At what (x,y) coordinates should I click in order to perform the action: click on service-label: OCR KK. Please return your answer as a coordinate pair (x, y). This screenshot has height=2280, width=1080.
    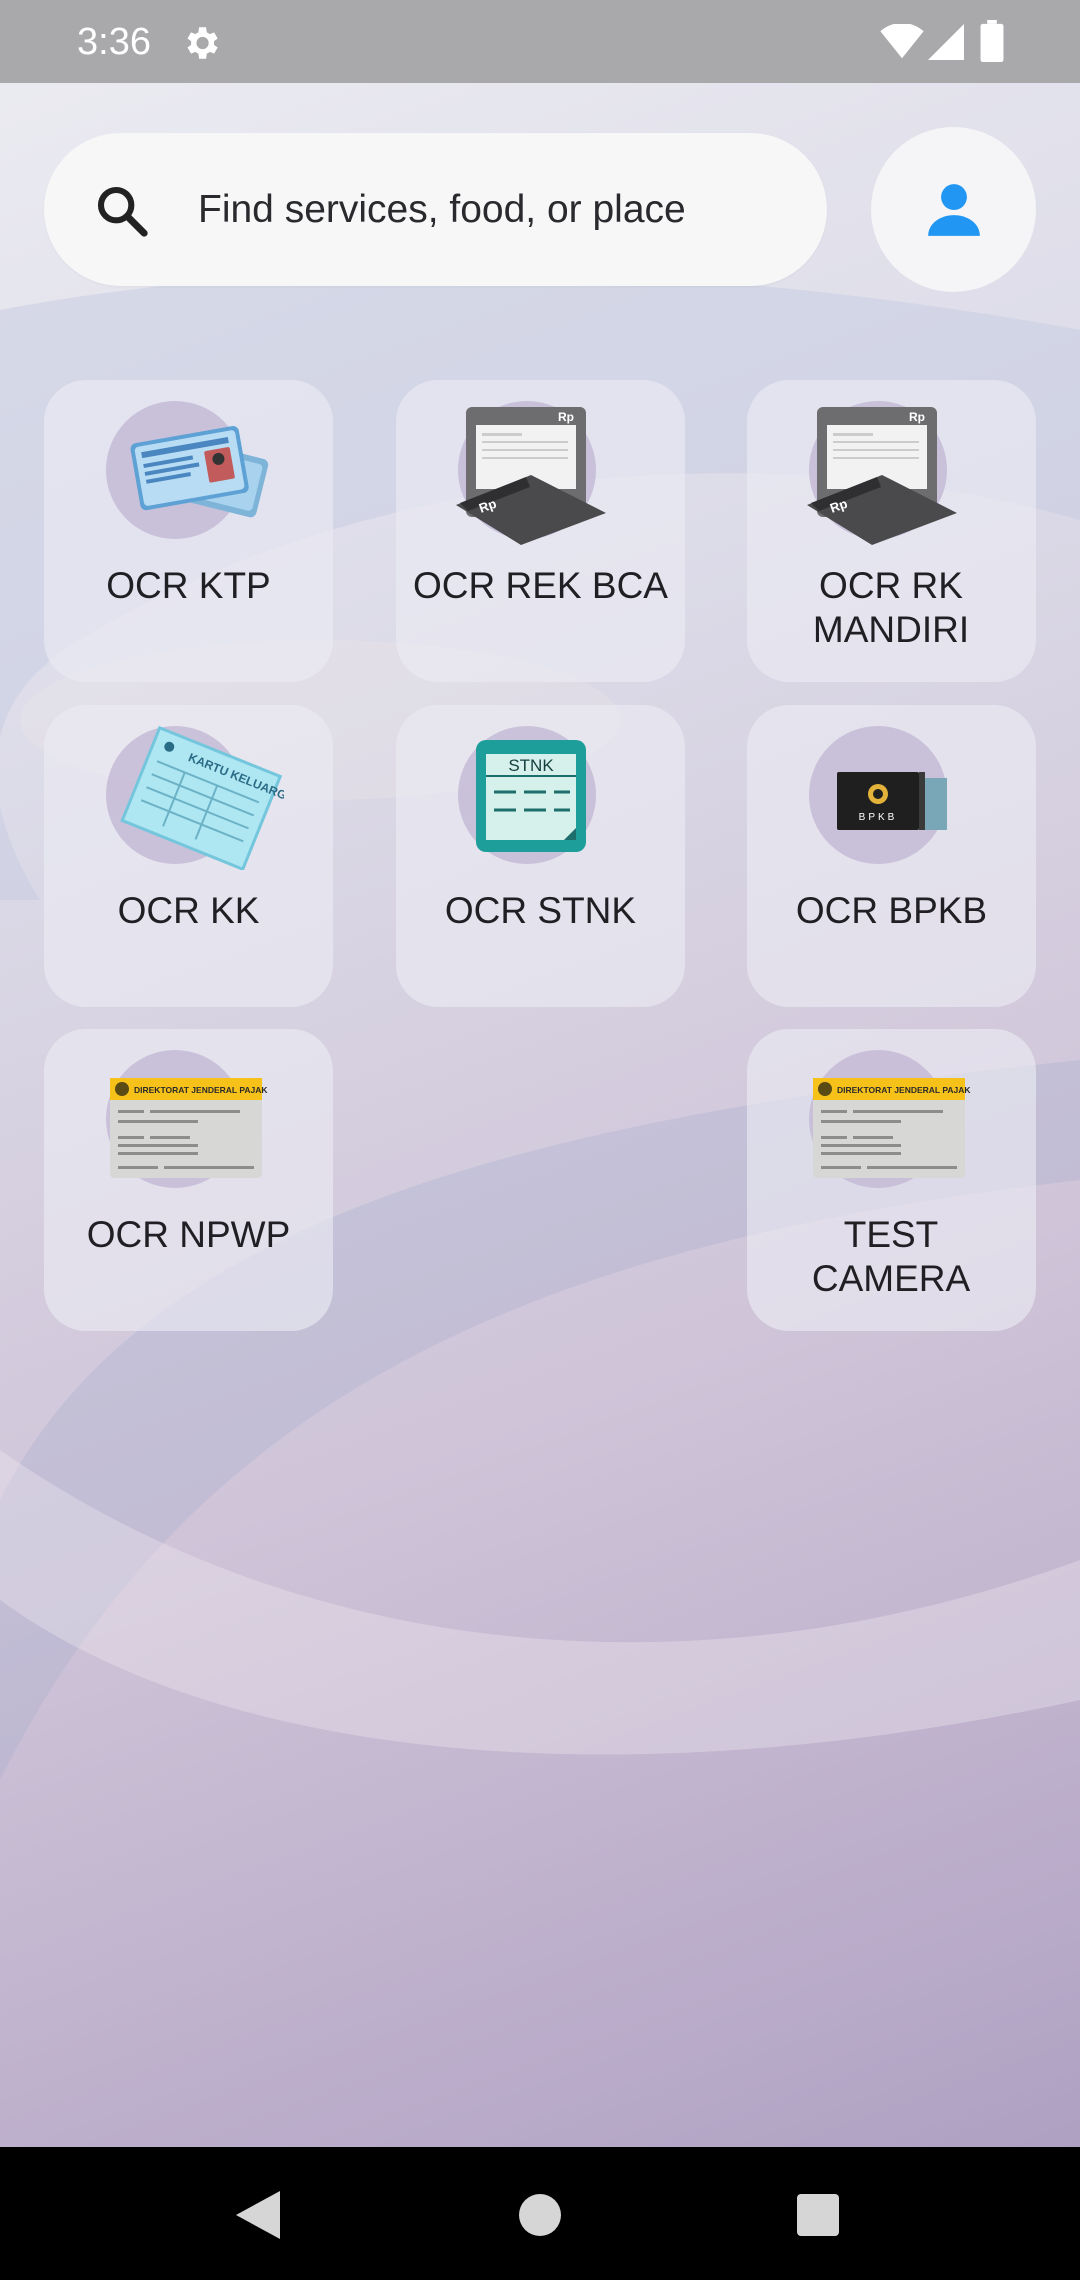
    Looking at the image, I should click on (188, 910).